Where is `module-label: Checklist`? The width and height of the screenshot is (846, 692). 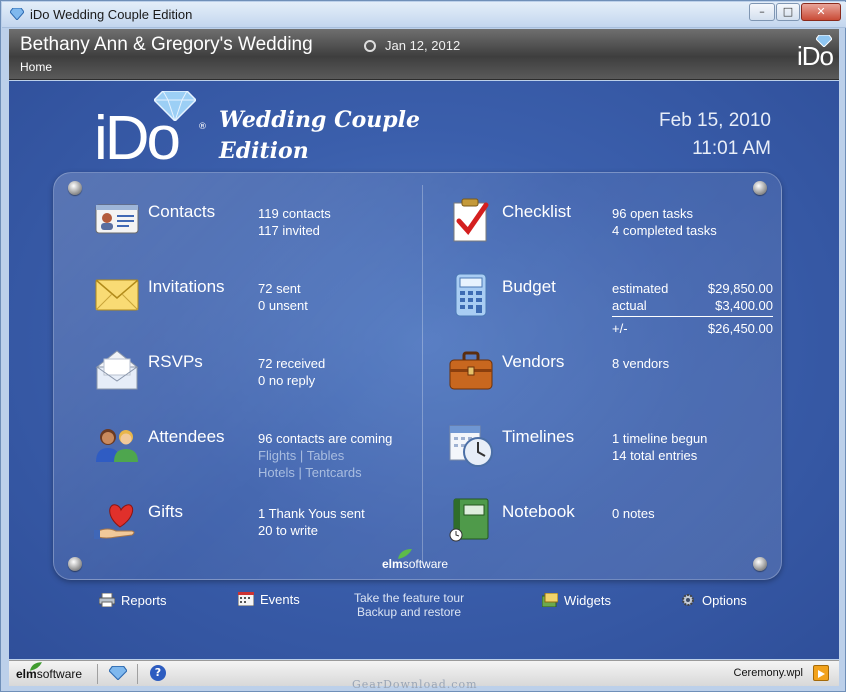 module-label: Checklist is located at coordinates (536, 211).